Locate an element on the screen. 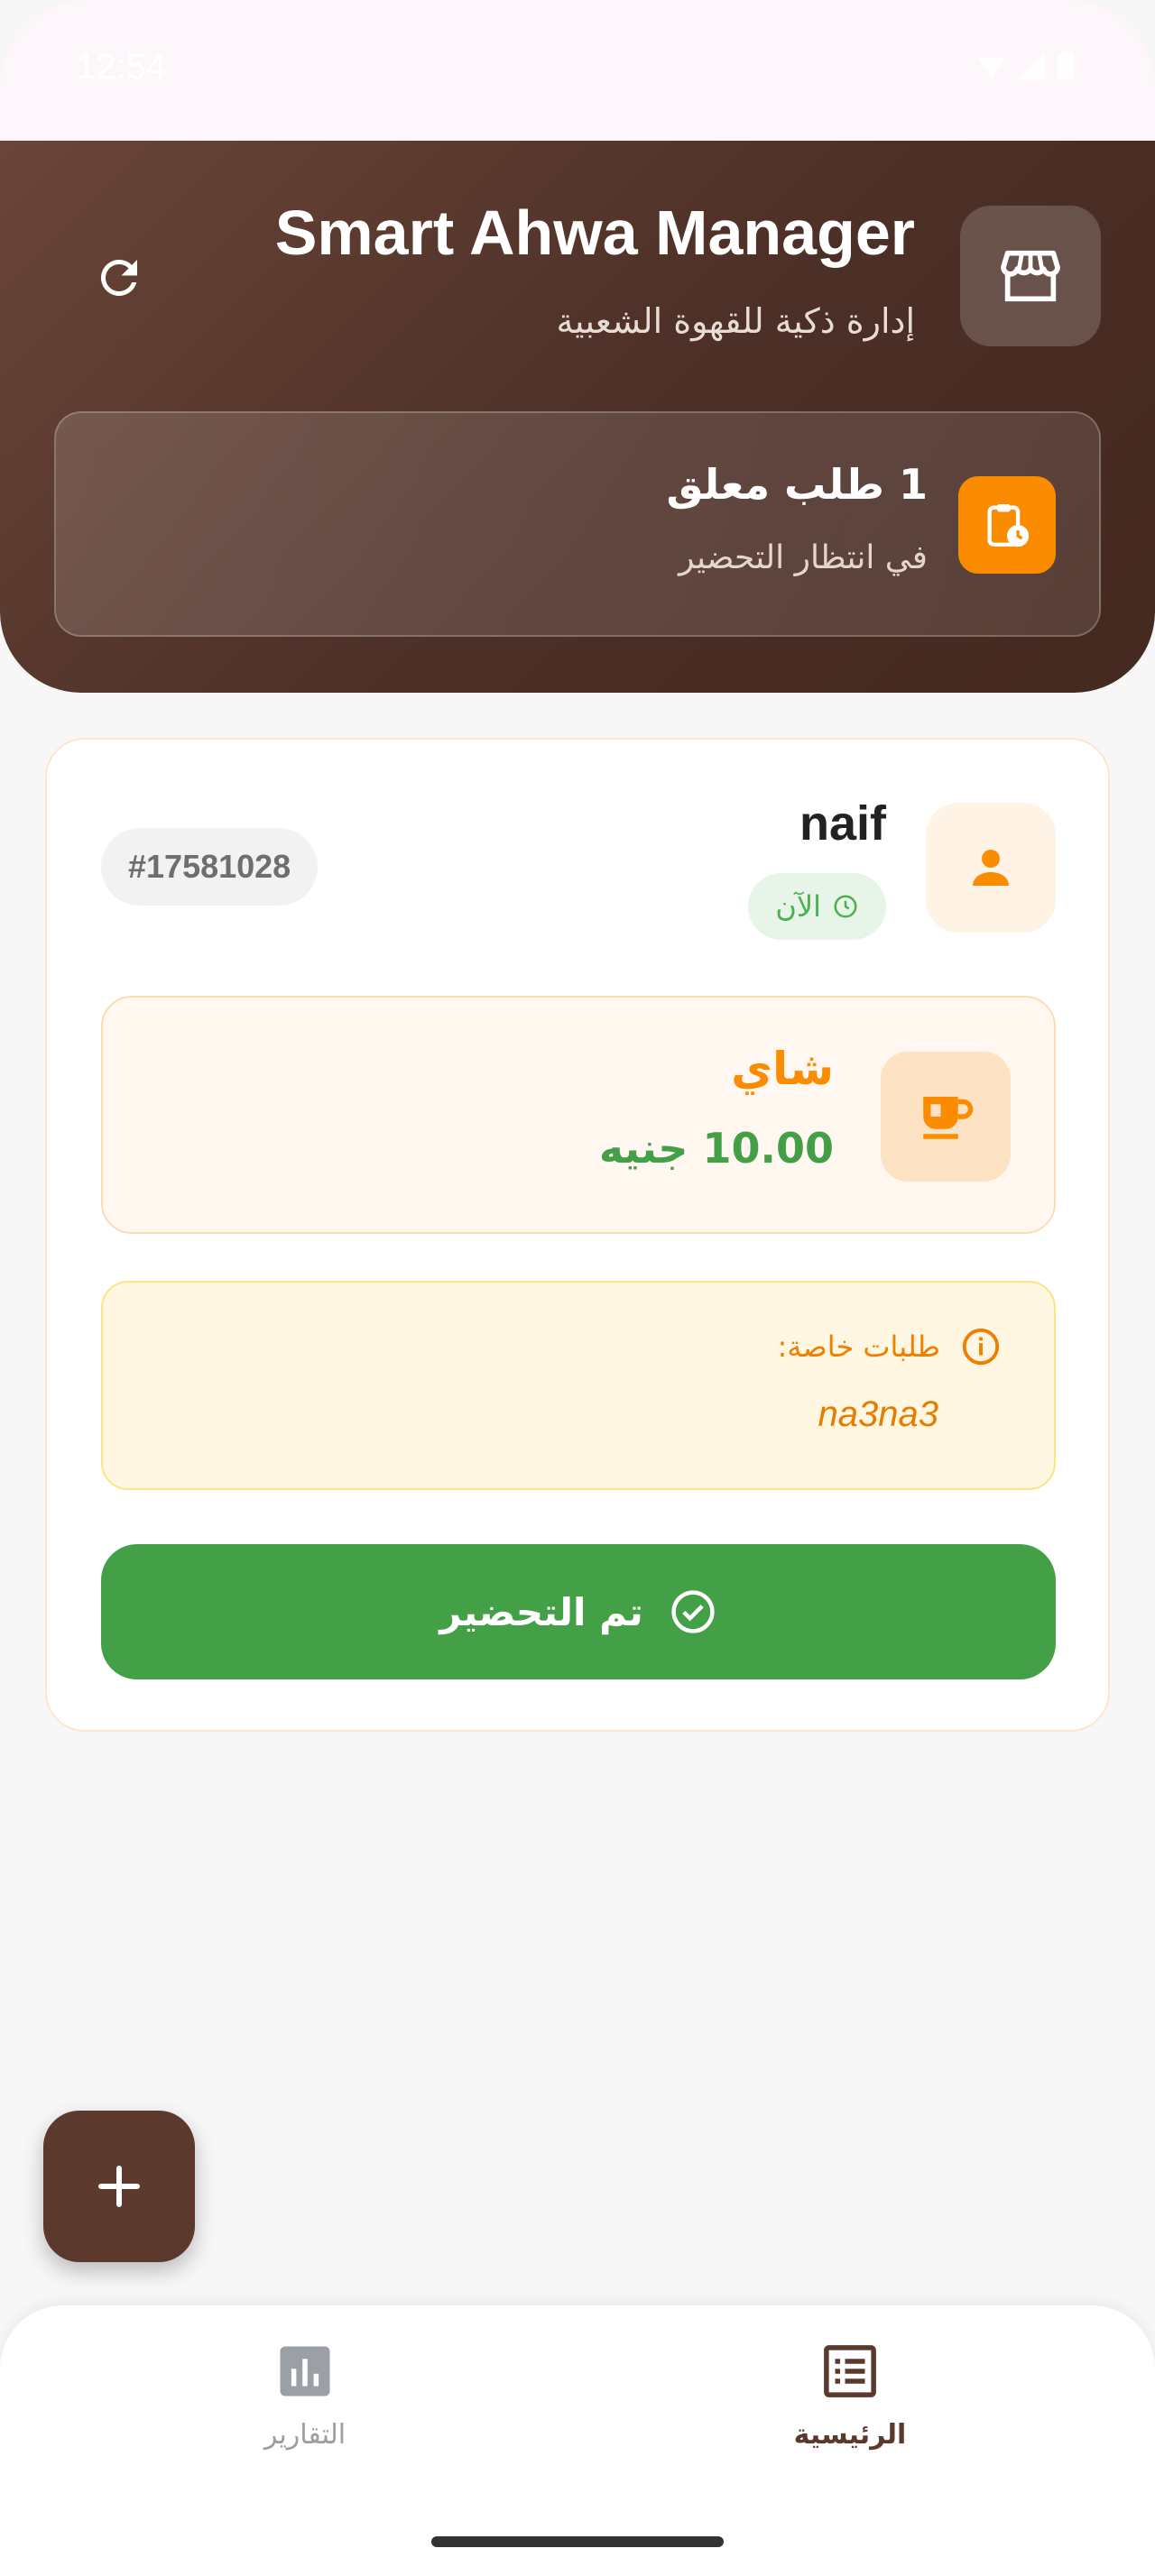 This screenshot has height=2576, width=1155. order-id-badge: #17581028 is located at coordinates (210, 867).